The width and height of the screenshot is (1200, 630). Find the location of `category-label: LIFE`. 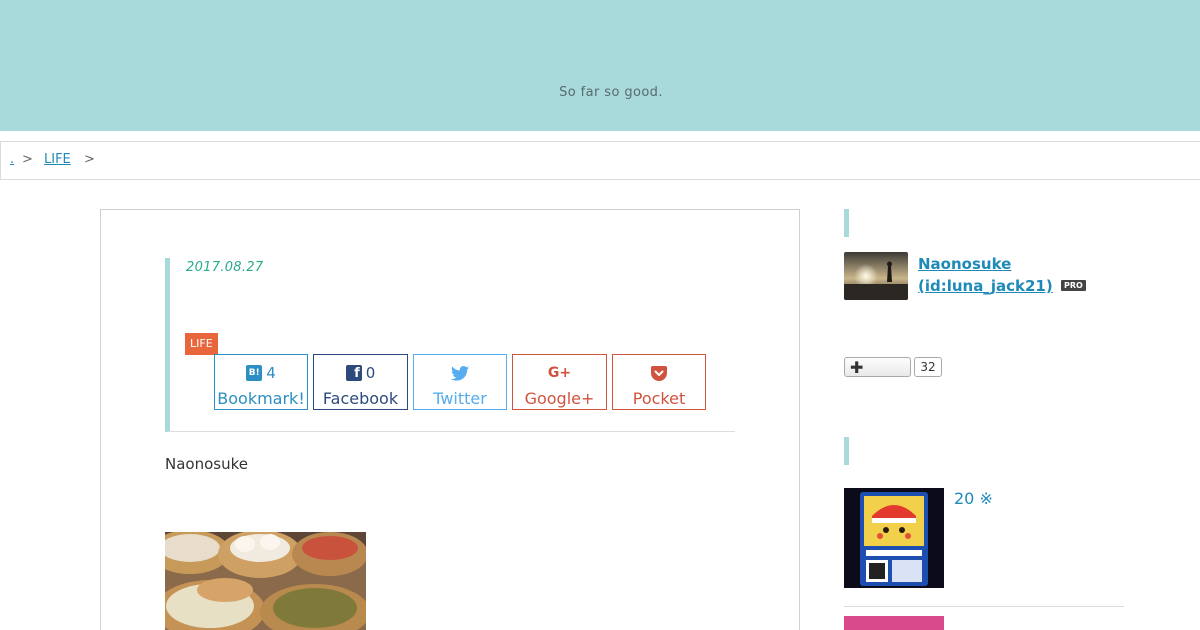

category-label: LIFE is located at coordinates (201, 344).